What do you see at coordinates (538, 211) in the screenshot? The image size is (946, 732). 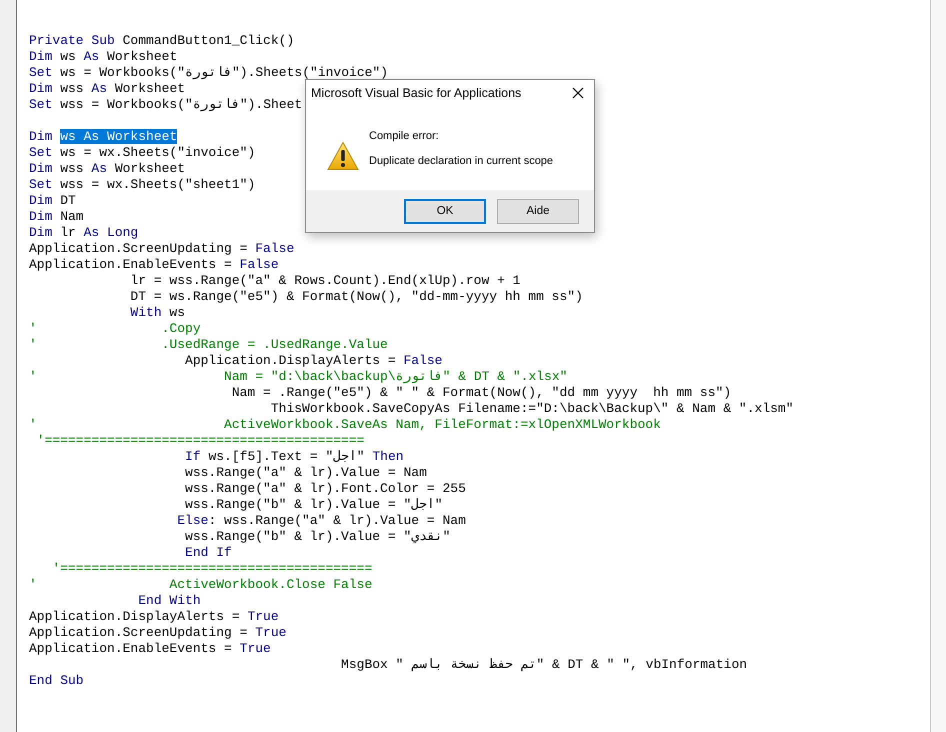 I see `dialog-button: Aide` at bounding box center [538, 211].